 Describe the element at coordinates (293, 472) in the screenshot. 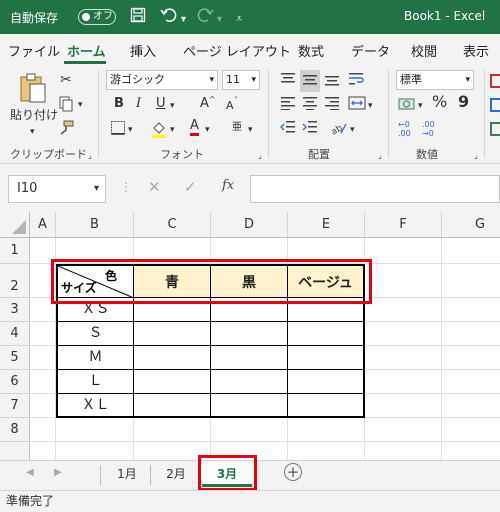

I see `add-sheet-icon: +` at that location.